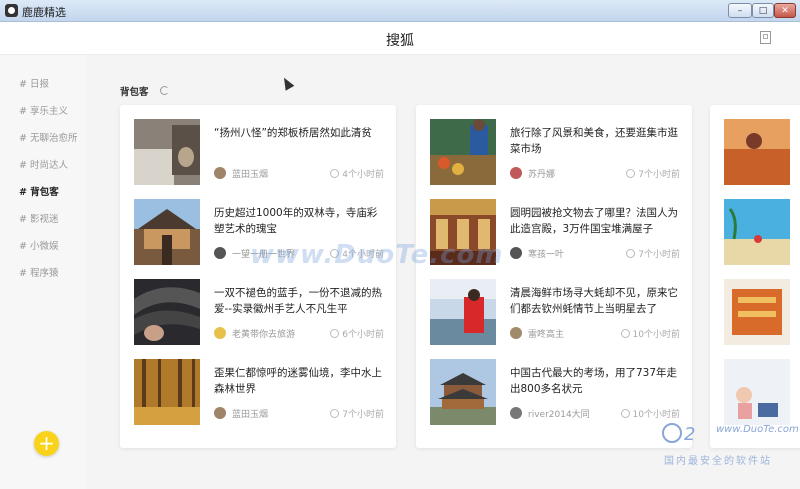 This screenshot has height=489, width=800. What do you see at coordinates (550, 413) in the screenshot?
I see `article-author: river2014大同` at bounding box center [550, 413].